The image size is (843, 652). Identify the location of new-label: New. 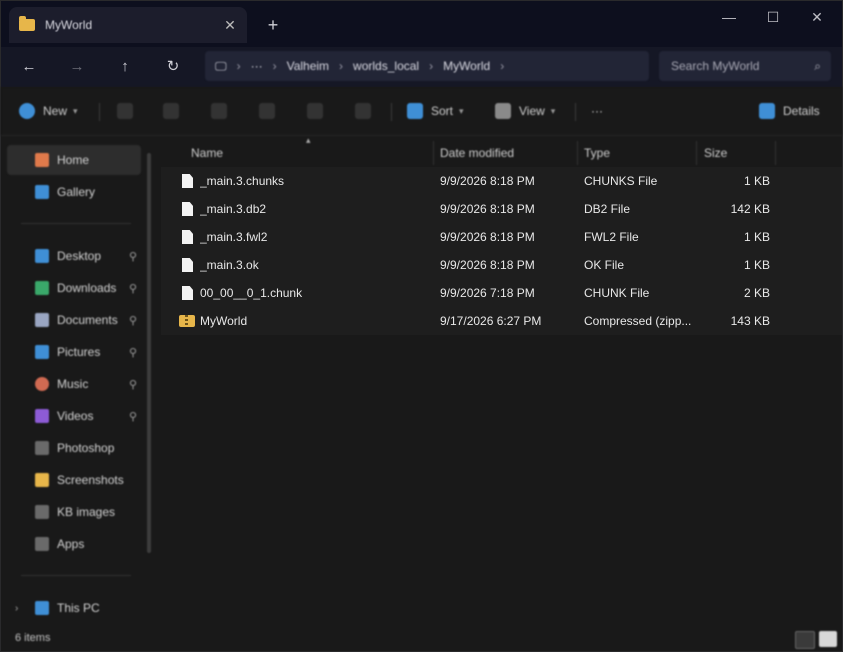
(55, 111).